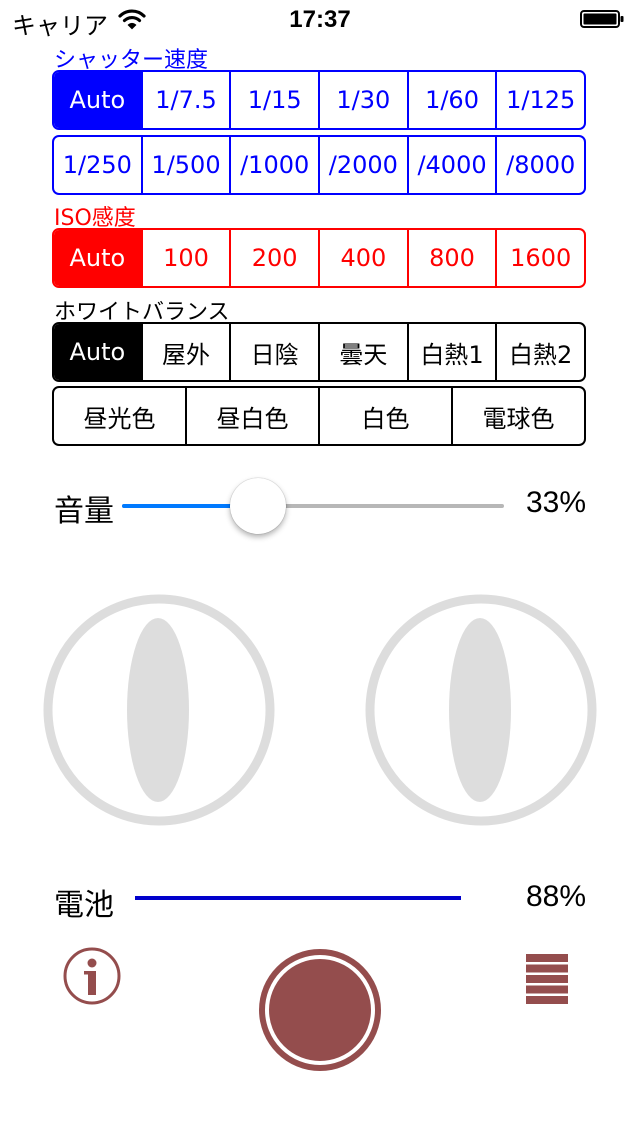 This screenshot has width=640, height=1136. Describe the element at coordinates (539, 100) in the screenshot. I see `shutter-option-1-125: 1/125` at that location.